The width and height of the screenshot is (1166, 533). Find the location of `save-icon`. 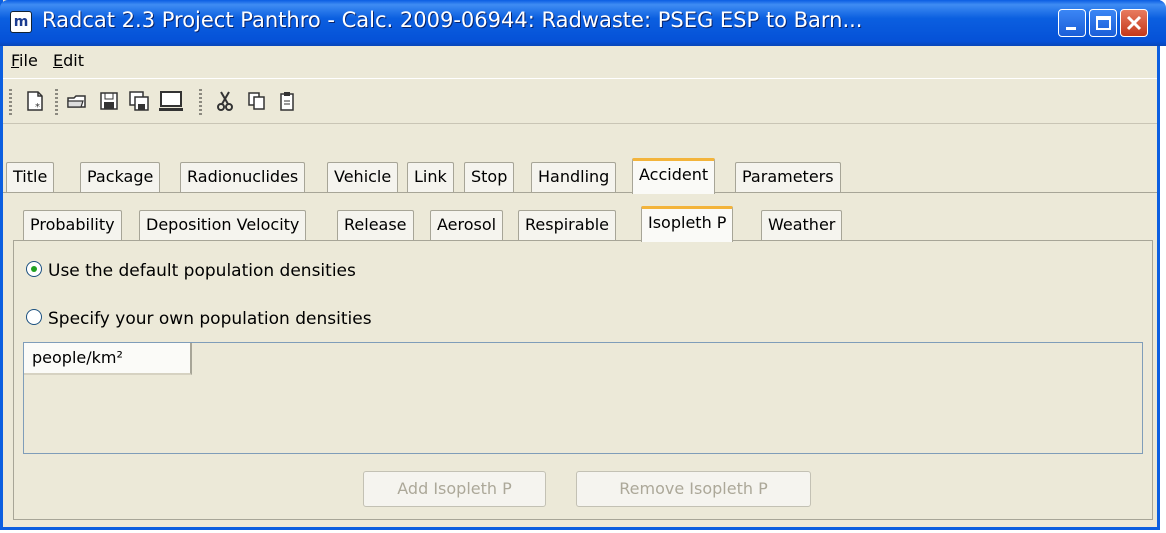

save-icon is located at coordinates (109, 101).